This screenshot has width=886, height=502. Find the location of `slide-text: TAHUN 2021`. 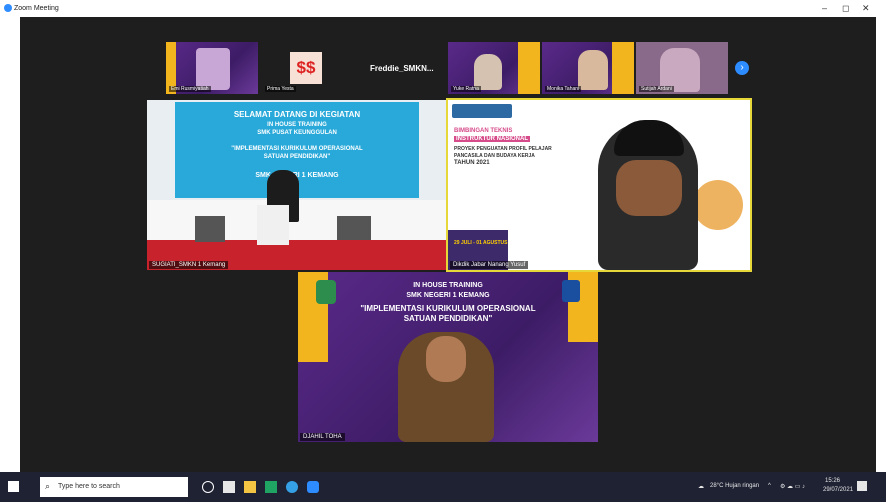

slide-text: TAHUN 2021 is located at coordinates (472, 163).